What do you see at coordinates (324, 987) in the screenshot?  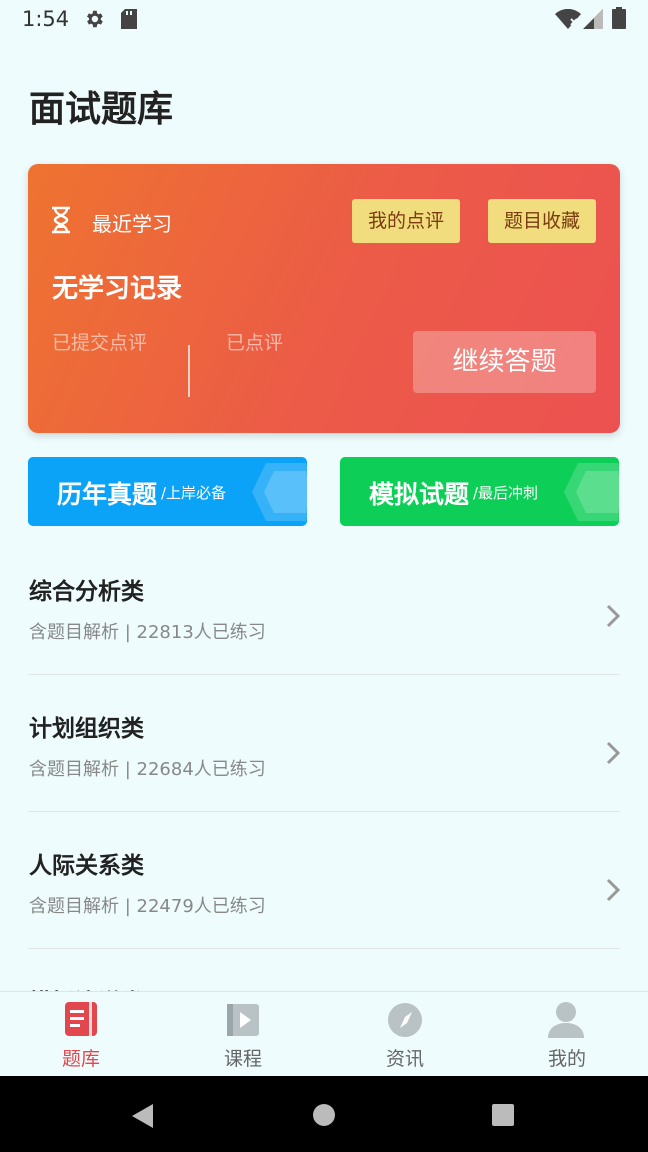 I see `category-item: 模拟演说类` at bounding box center [324, 987].